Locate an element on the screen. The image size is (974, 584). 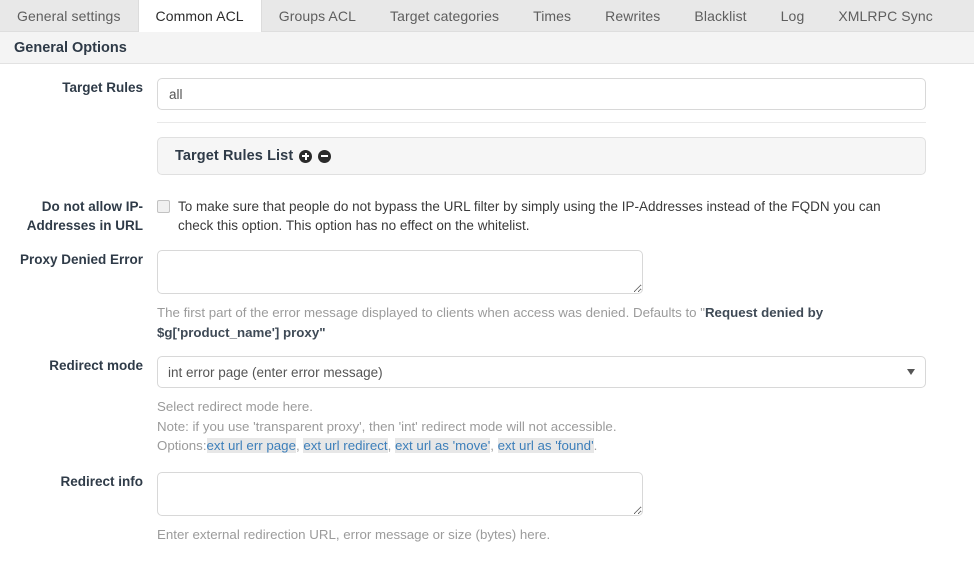
label-deny-ip: Do not allow IP-Addresses in URL is located at coordinates (84, 216).